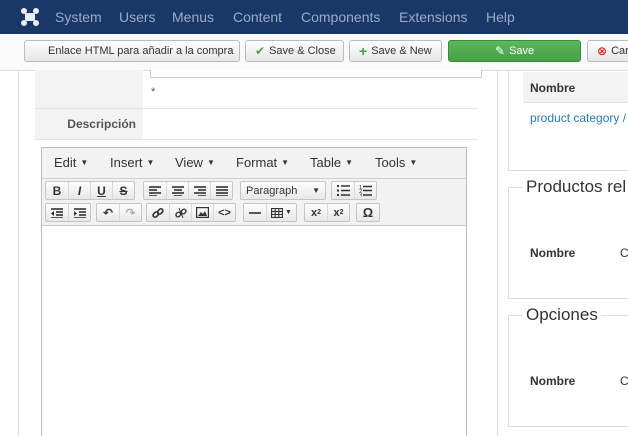 This screenshot has height=436, width=628. I want to click on save-close-button: ✔ Save & Close, so click(294, 51).